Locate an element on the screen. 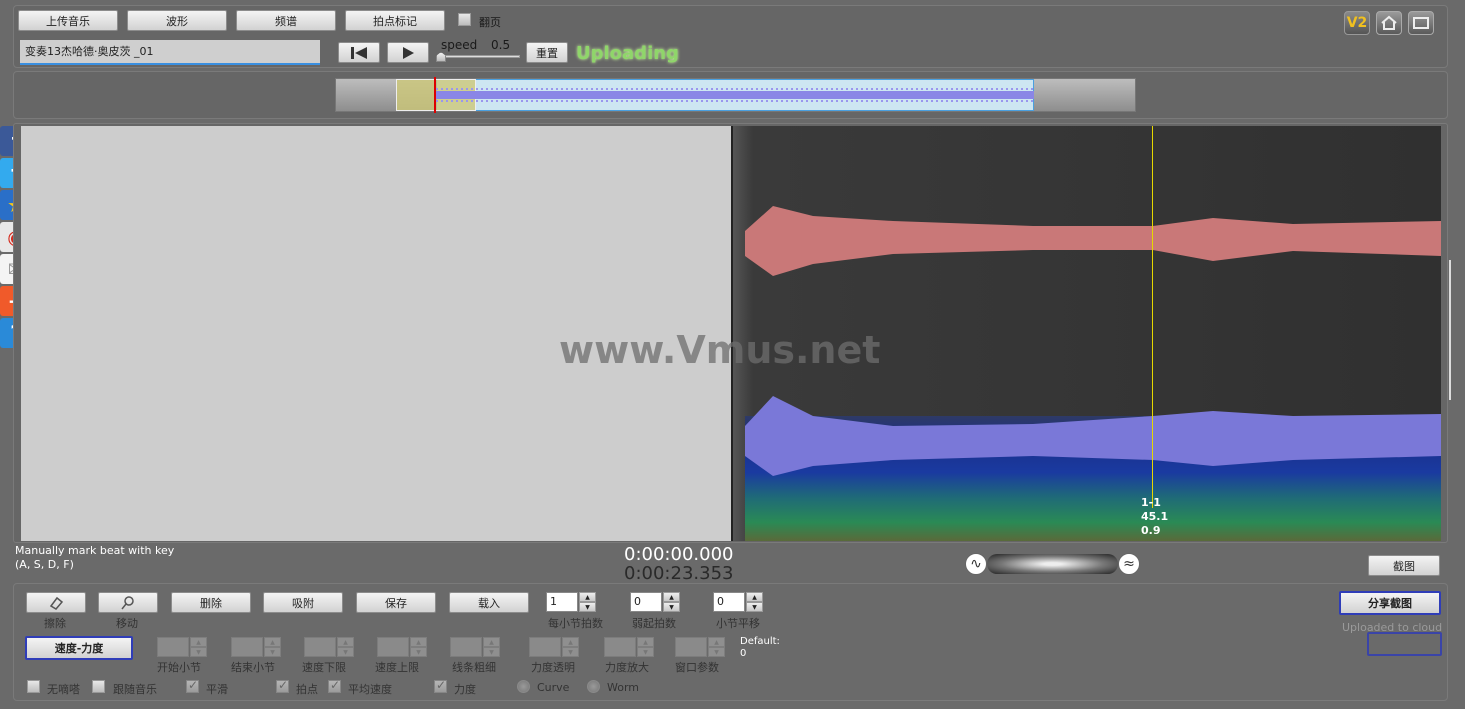 The height and width of the screenshot is (709, 1465). worm-radio is located at coordinates (593, 686).